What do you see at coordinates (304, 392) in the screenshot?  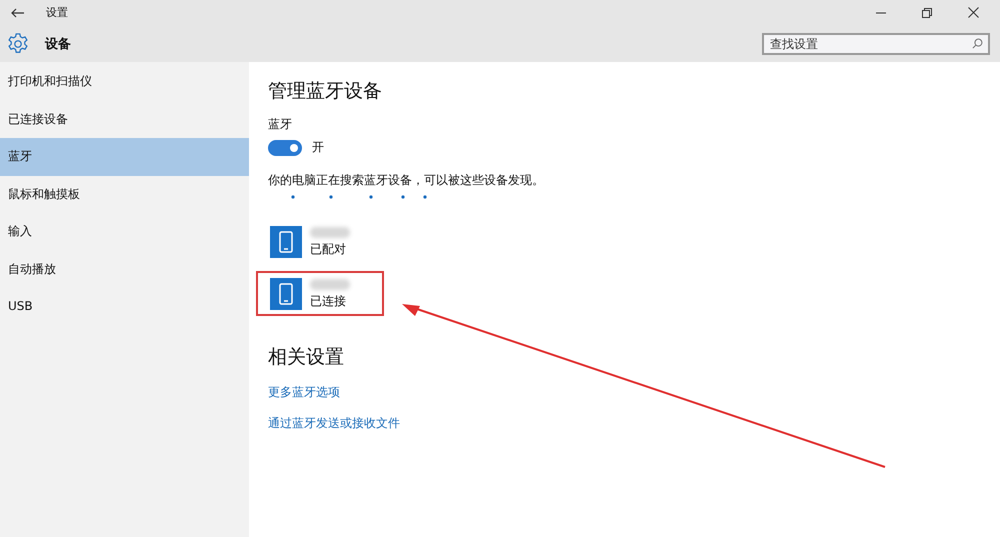 I see `settings-link: 更多蓝牙选项` at bounding box center [304, 392].